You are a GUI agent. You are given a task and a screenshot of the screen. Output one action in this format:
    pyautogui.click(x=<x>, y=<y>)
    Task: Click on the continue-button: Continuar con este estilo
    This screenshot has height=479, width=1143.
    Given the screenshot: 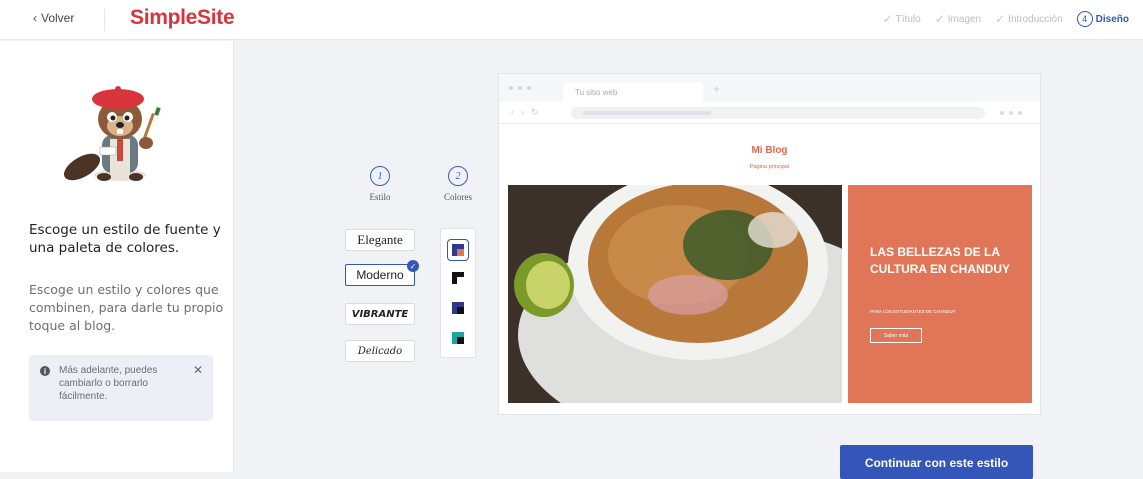 What is the action you would take?
    pyautogui.click(x=936, y=462)
    